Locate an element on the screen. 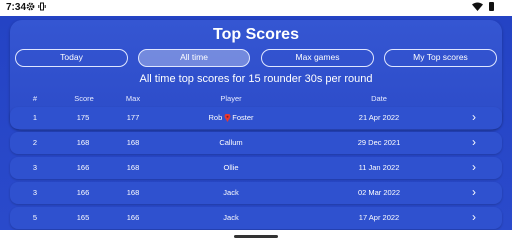 The image size is (512, 243). status-time: 7:34 is located at coordinates (16, 7).